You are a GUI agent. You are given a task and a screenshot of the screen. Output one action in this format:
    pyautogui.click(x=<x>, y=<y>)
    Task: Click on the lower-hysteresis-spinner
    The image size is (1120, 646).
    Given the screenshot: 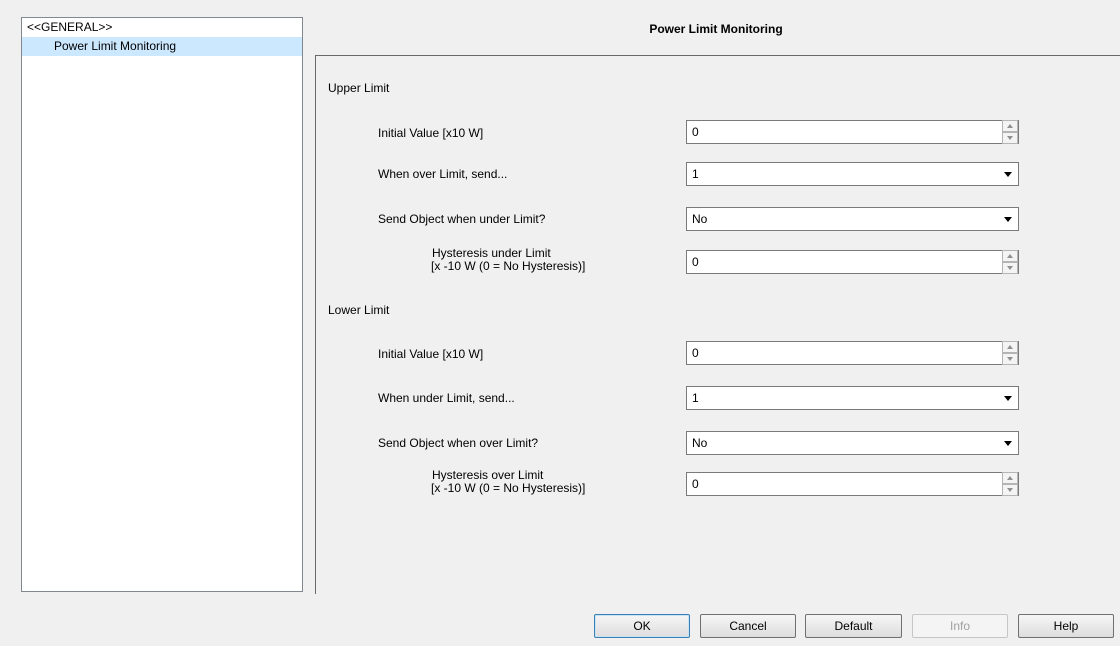 What is the action you would take?
    pyautogui.click(x=1010, y=484)
    